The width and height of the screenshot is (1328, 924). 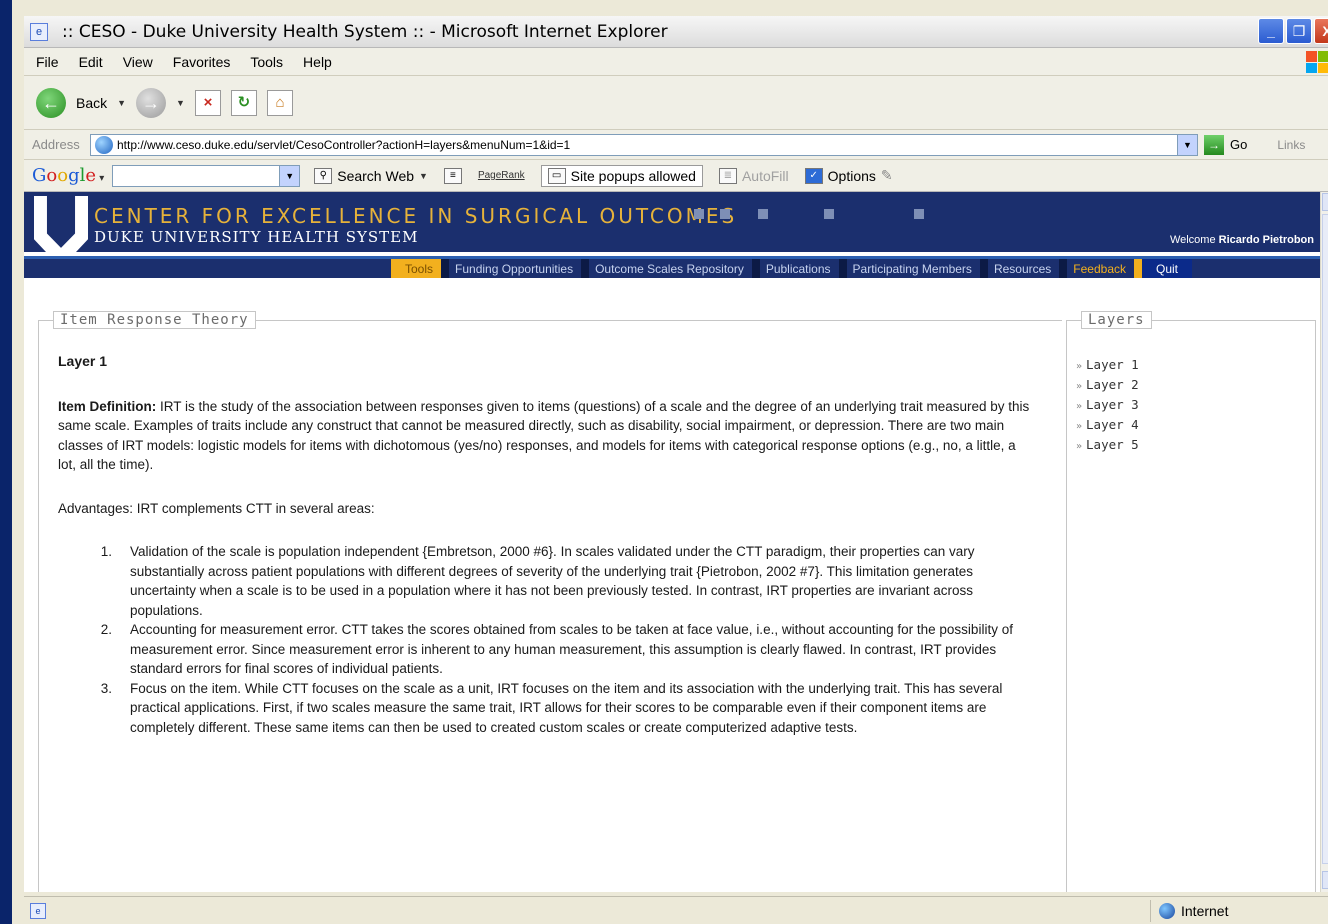 I want to click on popup-blocker-button: ▭ Site popups allowed, so click(x=621, y=175).